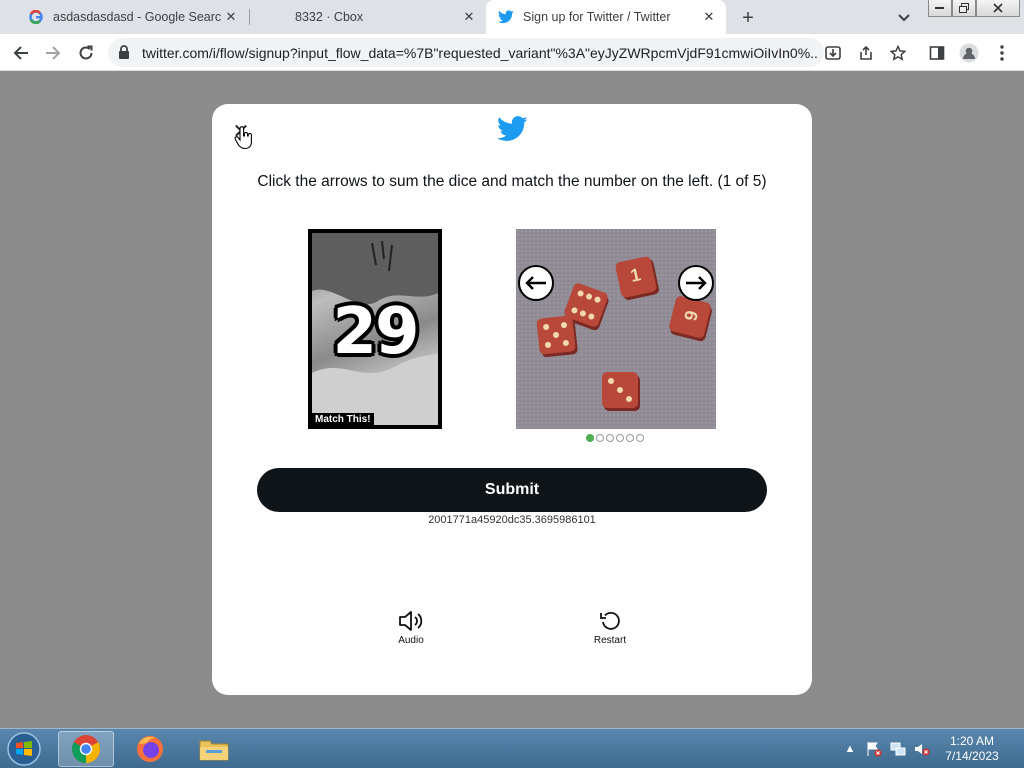 This screenshot has width=1024, height=768. I want to click on taskbar-firefox, so click(150, 749).